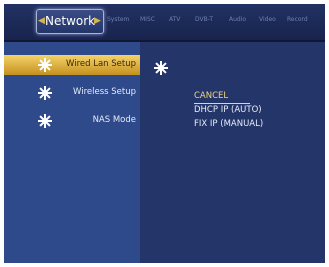 The width and height of the screenshot is (329, 267). What do you see at coordinates (41, 21) in the screenshot?
I see `left-arrow-icon: ◀` at bounding box center [41, 21].